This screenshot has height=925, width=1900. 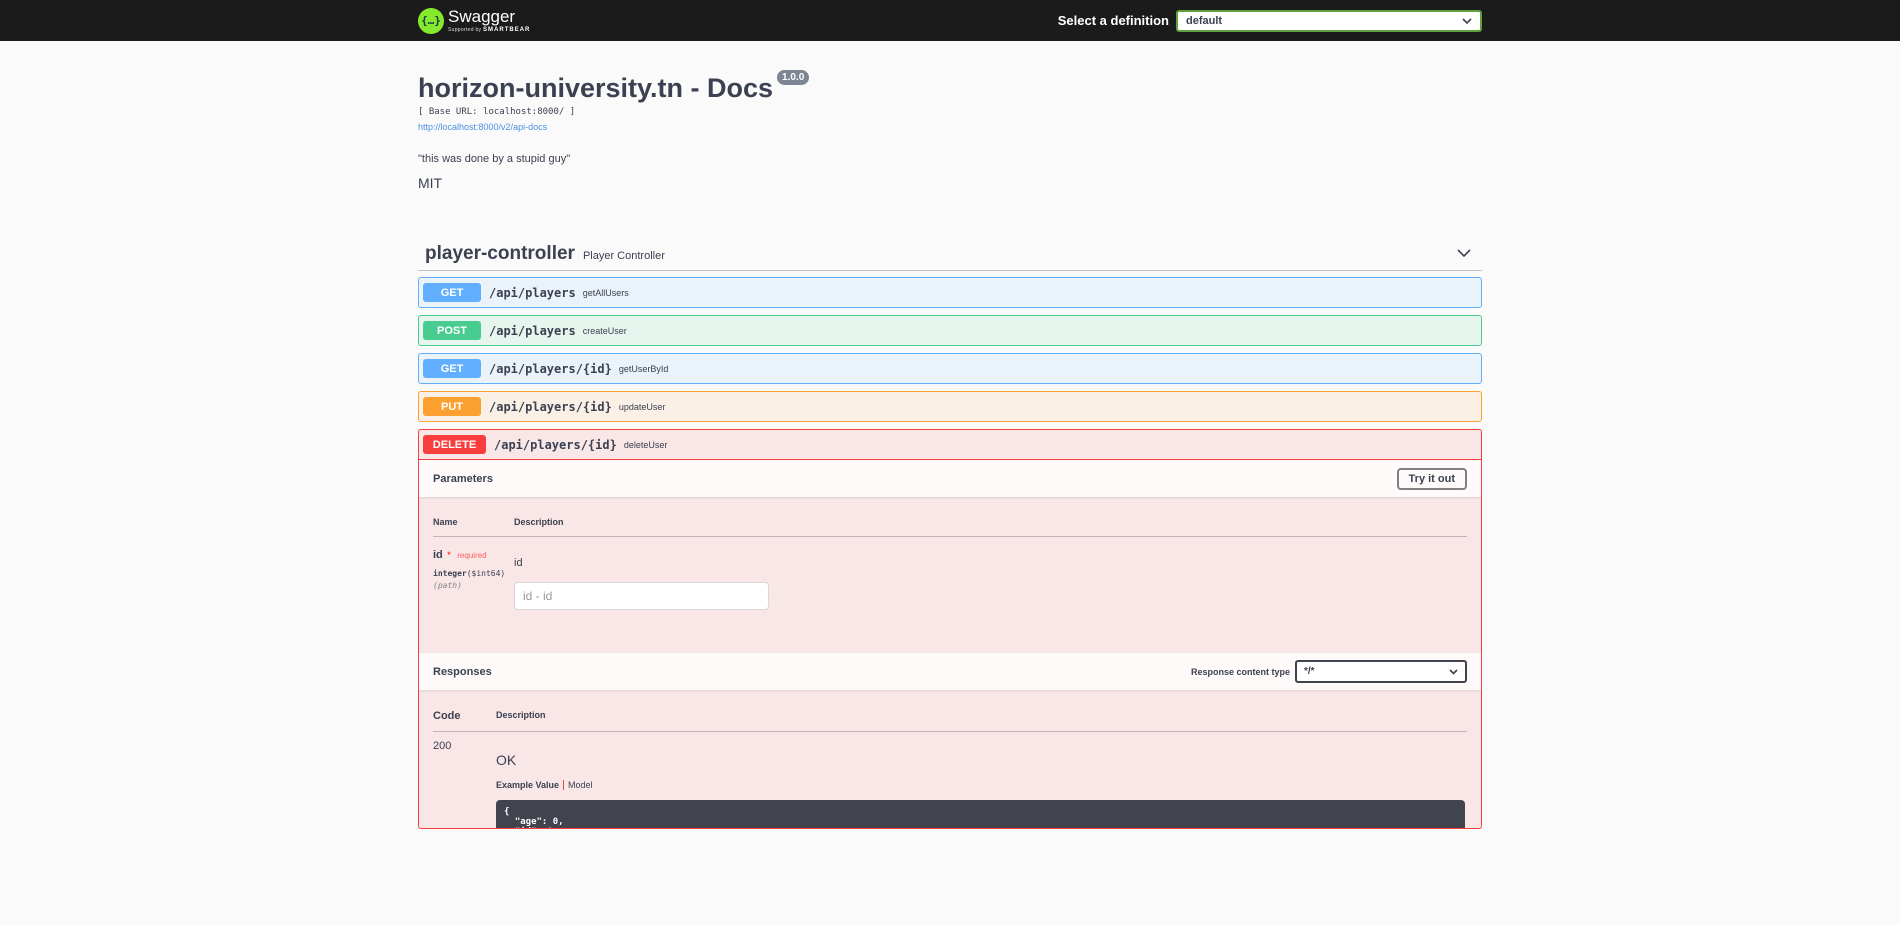 I want to click on response-code: 200, so click(x=442, y=746).